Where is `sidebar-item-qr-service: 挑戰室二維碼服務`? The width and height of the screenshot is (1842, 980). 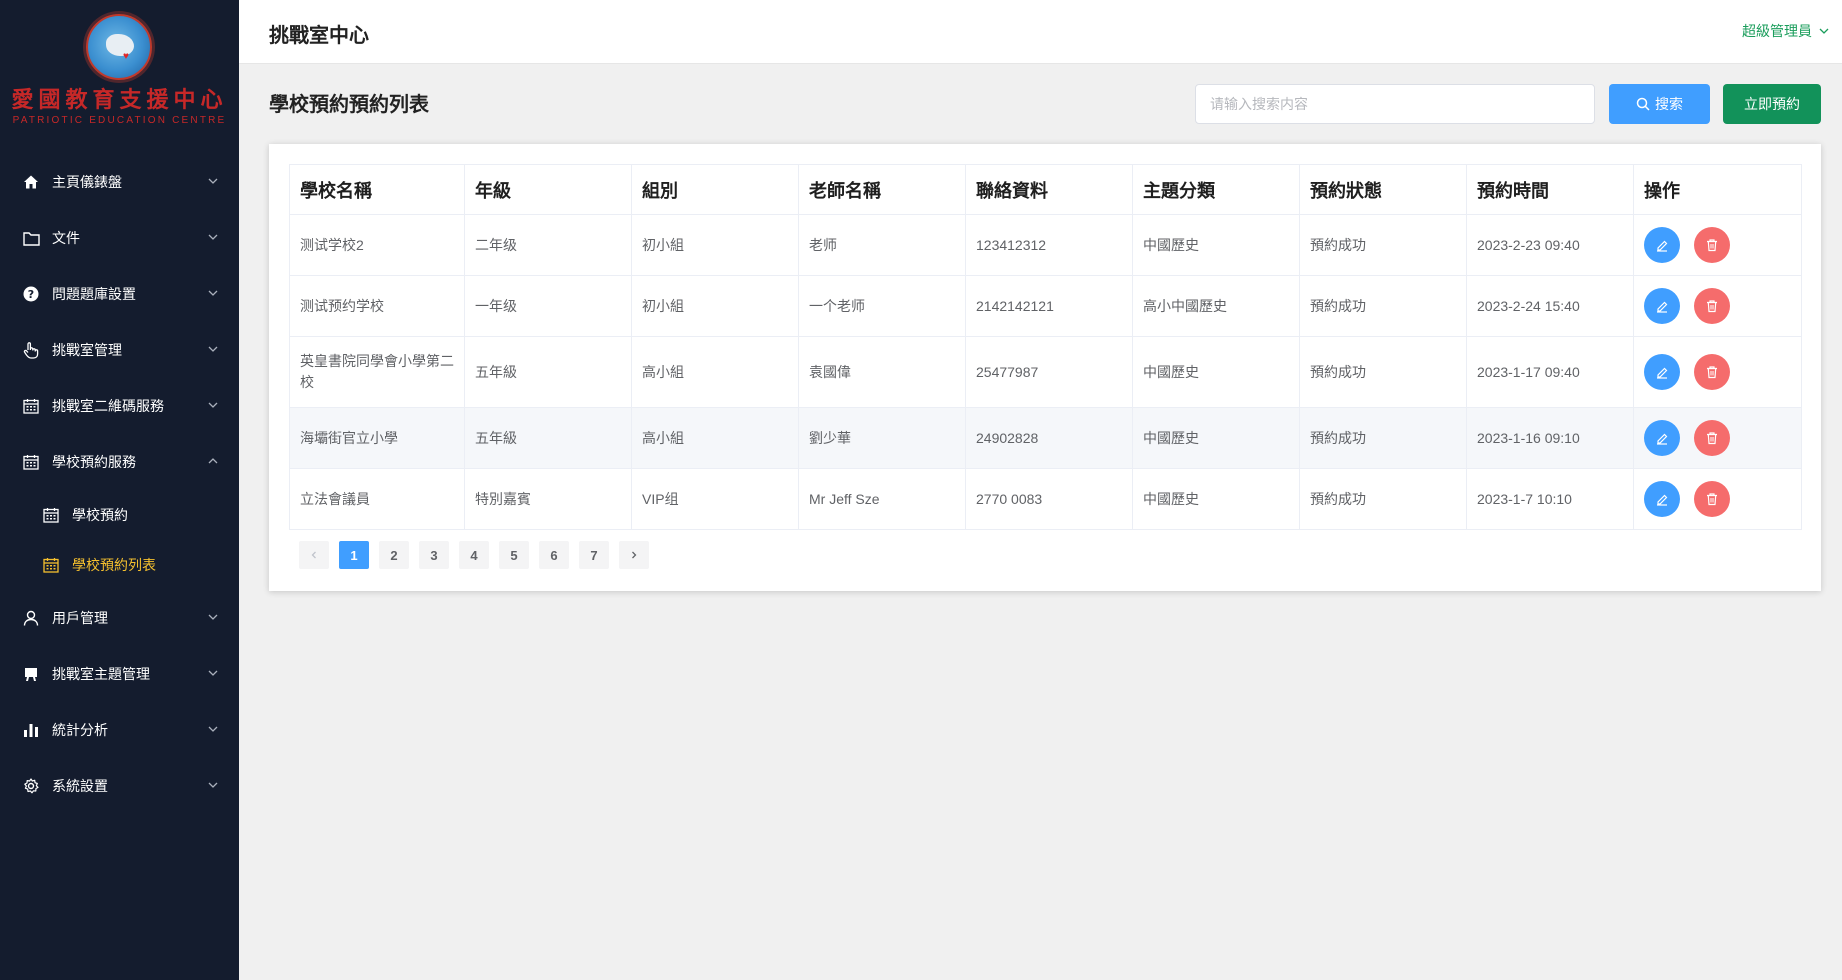 sidebar-item-qr-service: 挑戰室二維碼服務 is located at coordinates (119, 406).